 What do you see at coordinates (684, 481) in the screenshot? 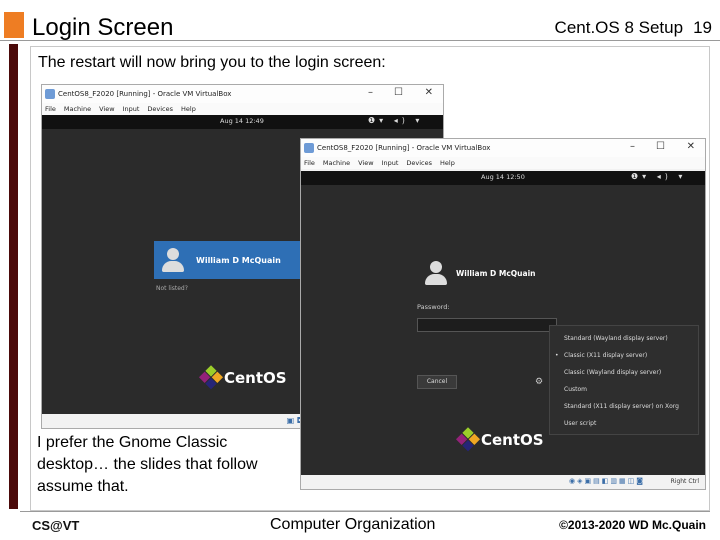
I see `host-key-label: Right Ctrl` at bounding box center [684, 481].